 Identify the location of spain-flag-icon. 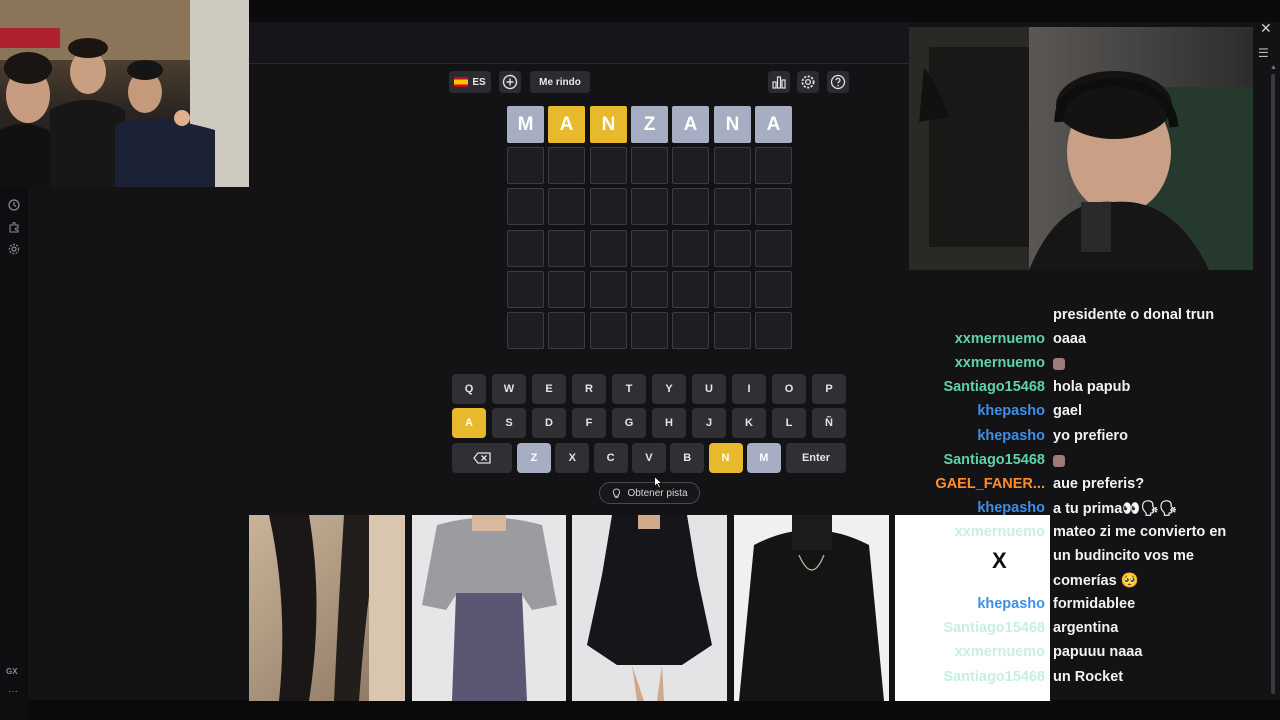
(461, 82).